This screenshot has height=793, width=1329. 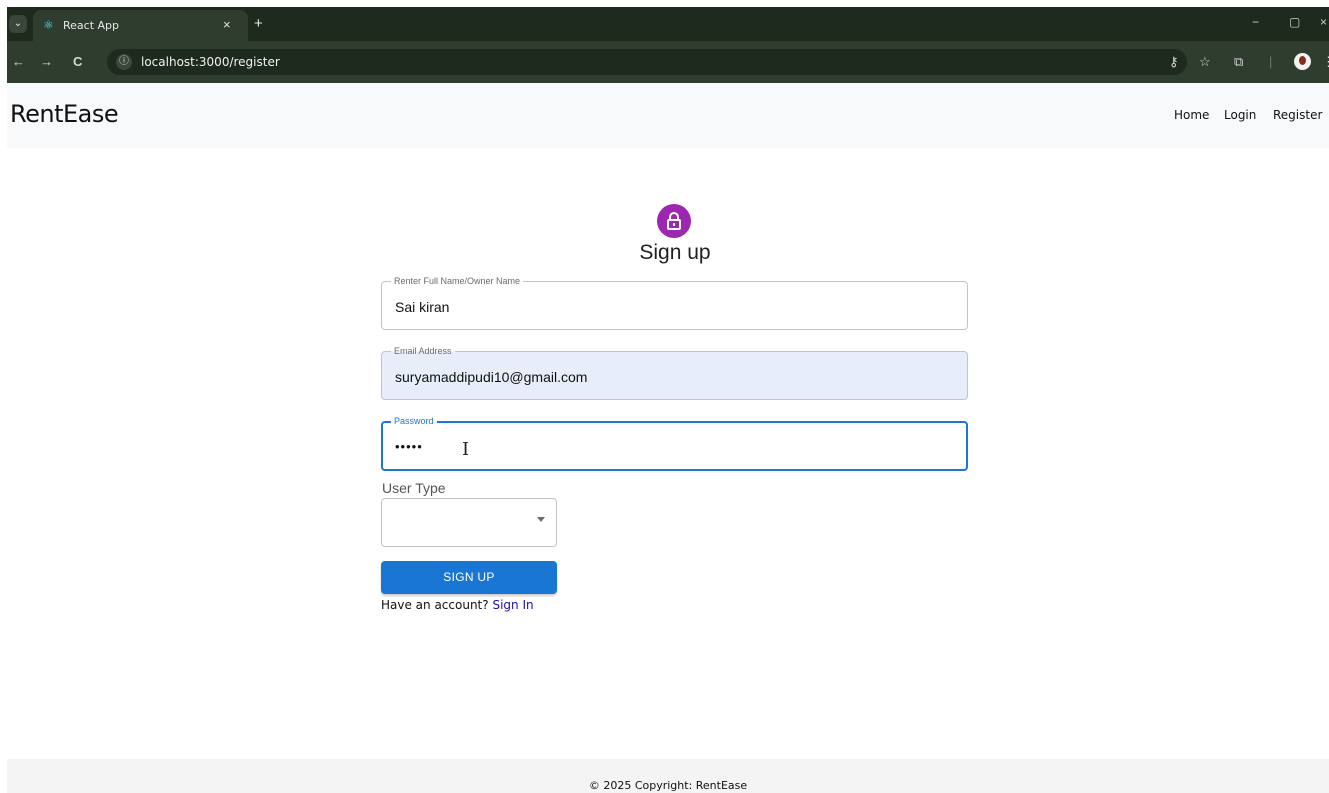 What do you see at coordinates (414, 488) in the screenshot?
I see `user-type-label: User Type` at bounding box center [414, 488].